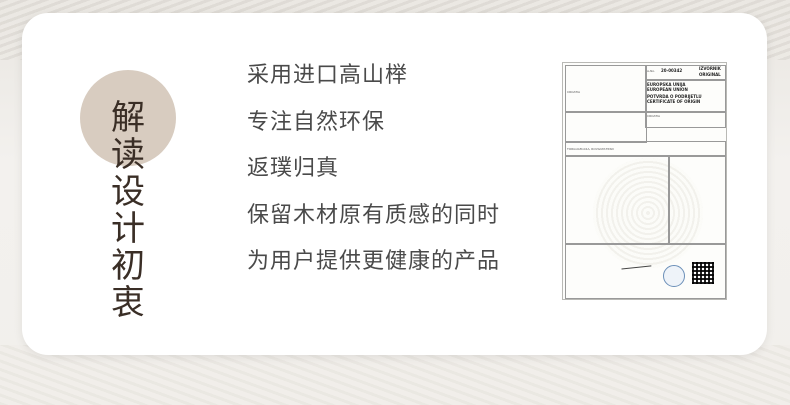  I want to click on feature-item: 返璞归真, so click(293, 168).